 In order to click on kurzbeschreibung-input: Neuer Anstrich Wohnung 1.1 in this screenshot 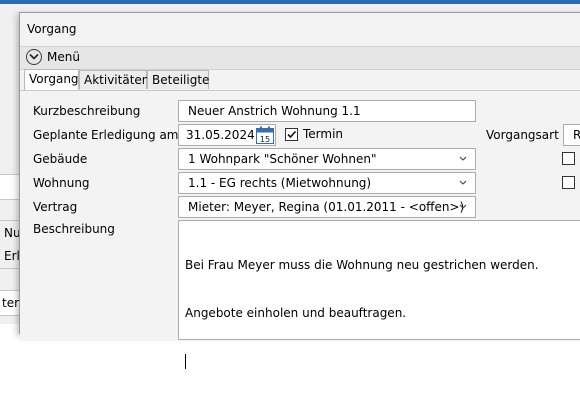, I will do `click(327, 111)`.